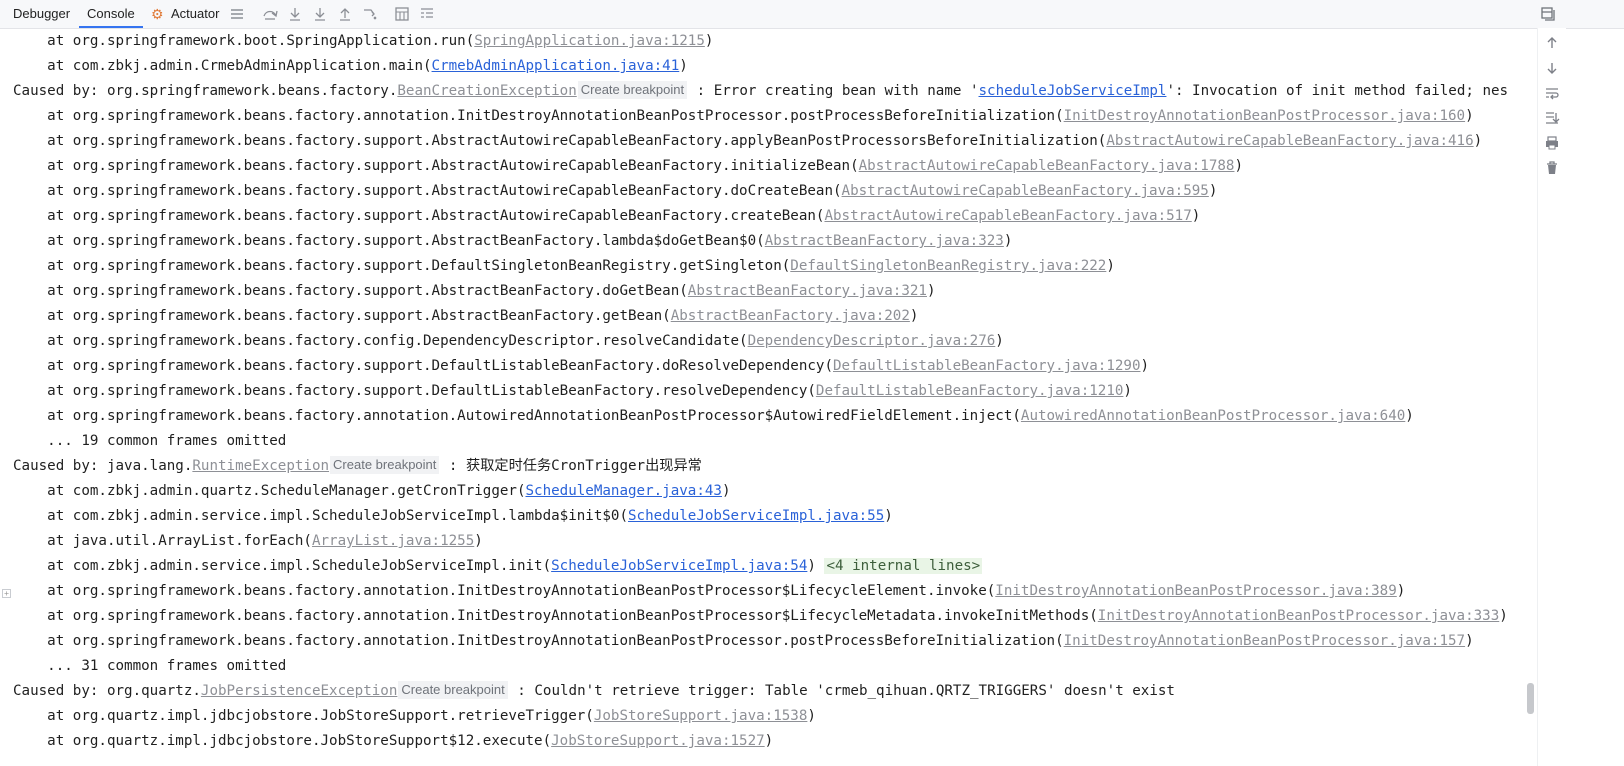  I want to click on console-line: ... 31 common frames omitted, so click(149, 666).